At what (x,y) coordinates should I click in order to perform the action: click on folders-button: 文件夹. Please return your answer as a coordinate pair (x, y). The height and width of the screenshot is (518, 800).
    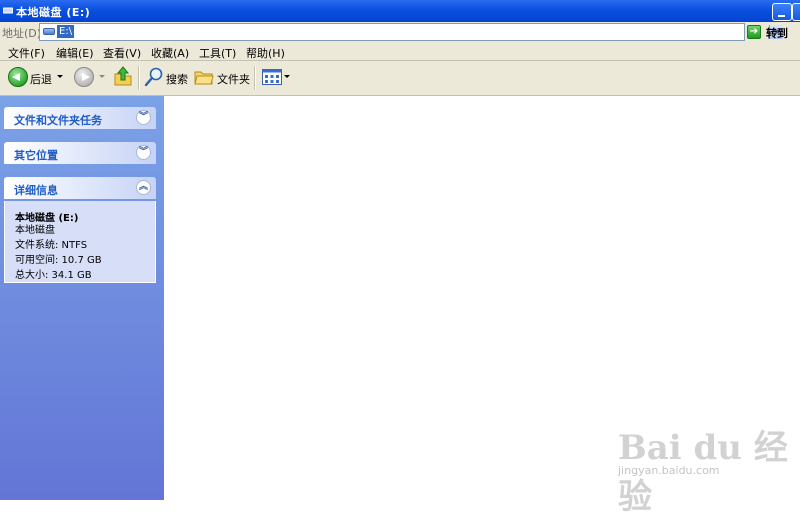
    Looking at the image, I should click on (233, 79).